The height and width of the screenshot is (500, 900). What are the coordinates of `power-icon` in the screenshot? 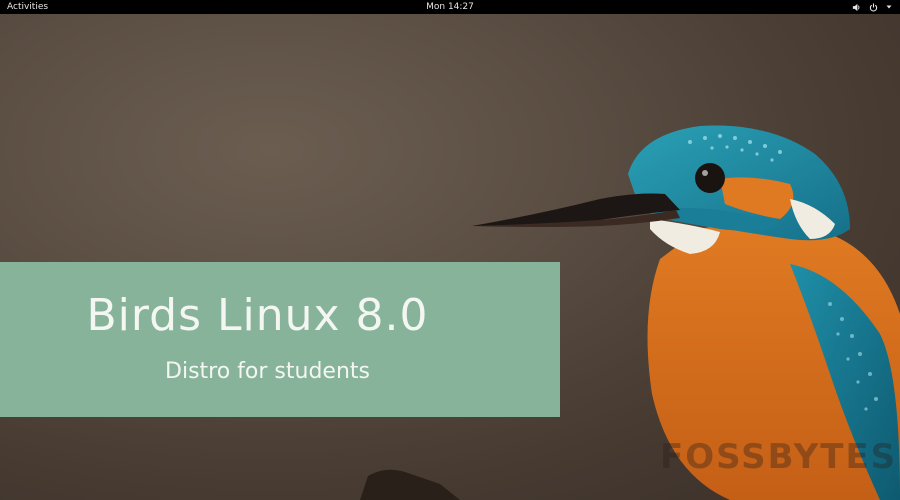 It's located at (873, 7).